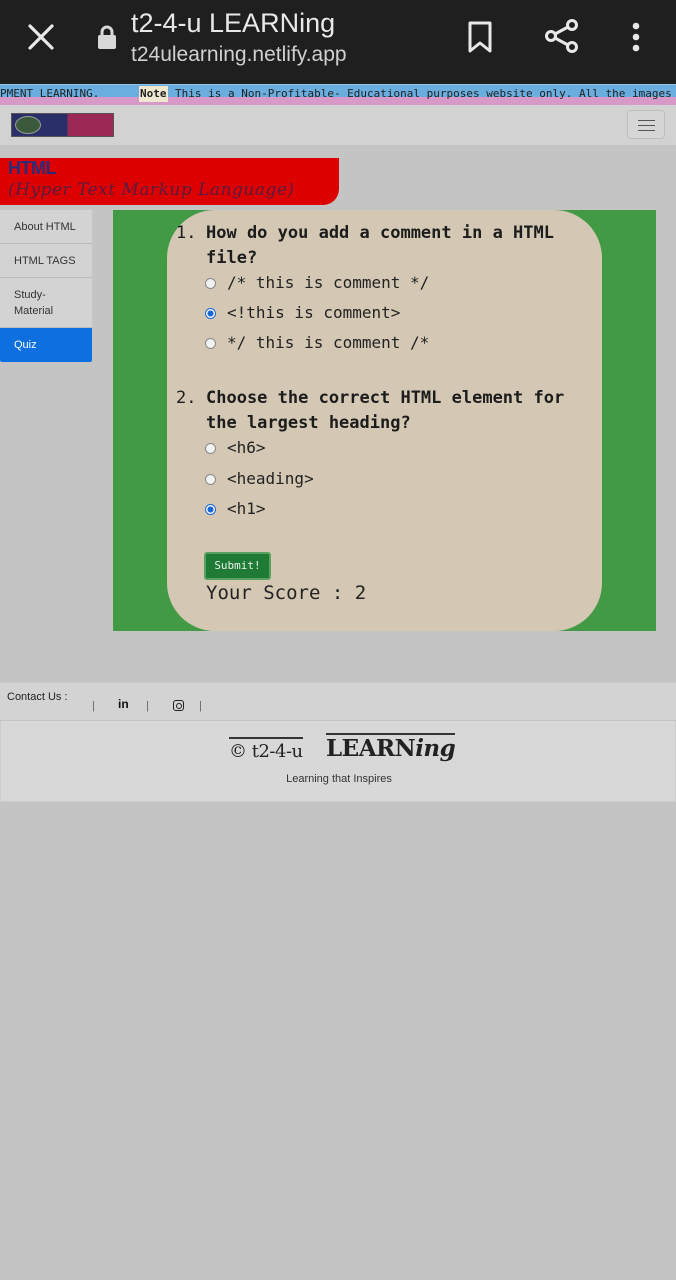 The height and width of the screenshot is (1280, 676). I want to click on question-text: How do you add a comment in a HTML file?, so click(380, 245).